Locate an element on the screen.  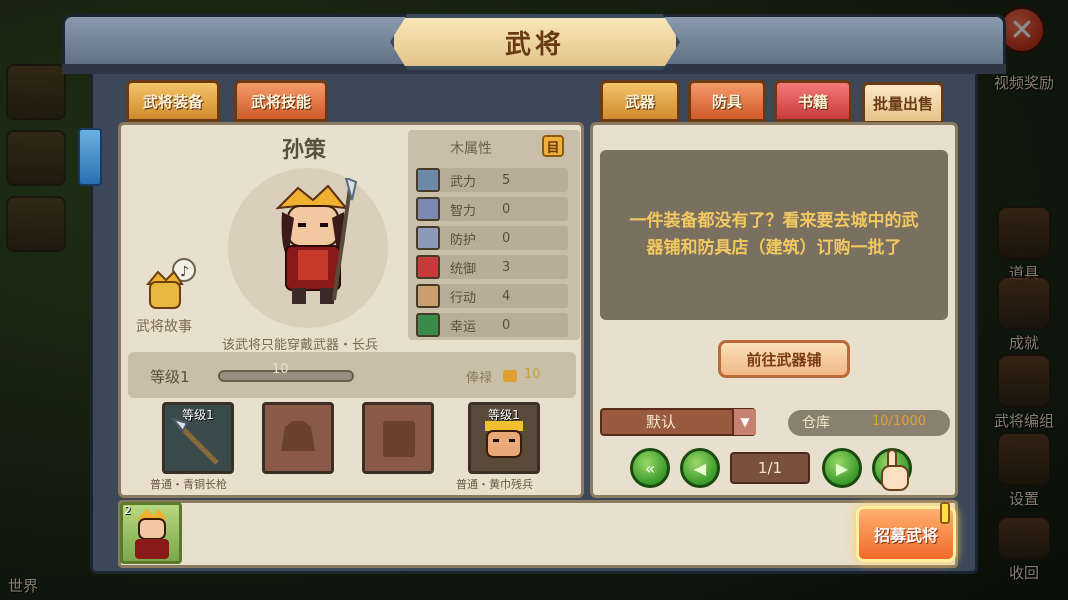
warehouse-value: 10/1000 is located at coordinates (899, 421).